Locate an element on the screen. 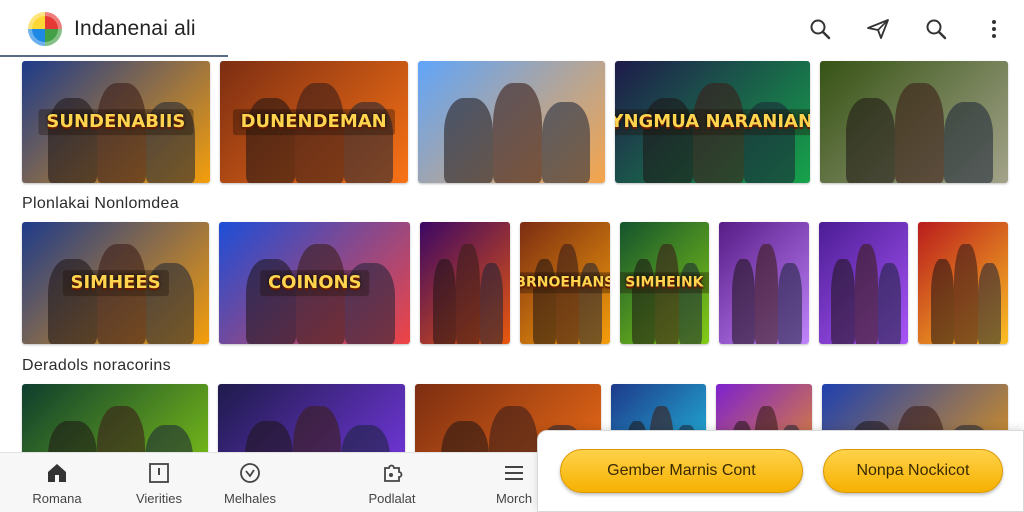  more-vertical-icon is located at coordinates (994, 29).